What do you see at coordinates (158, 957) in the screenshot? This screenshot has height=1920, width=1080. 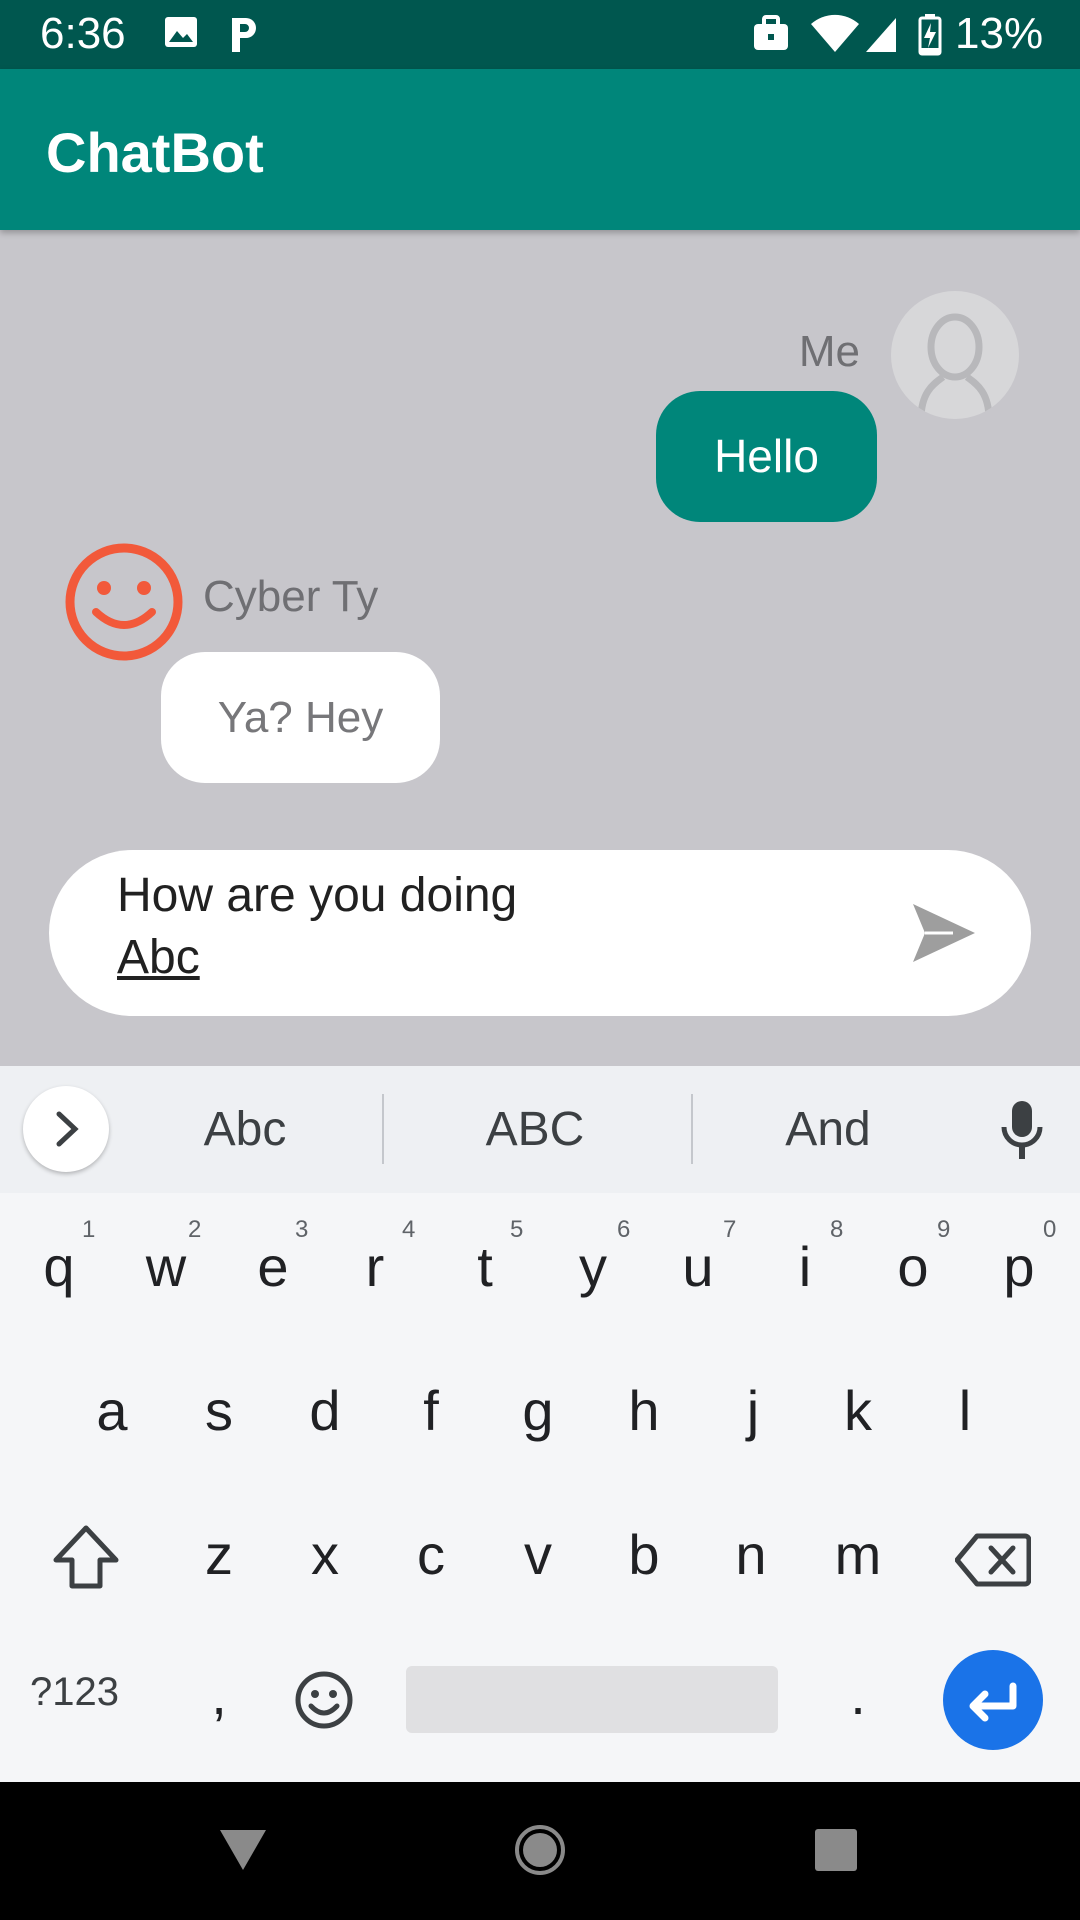 I see `composing-word: Abc` at bounding box center [158, 957].